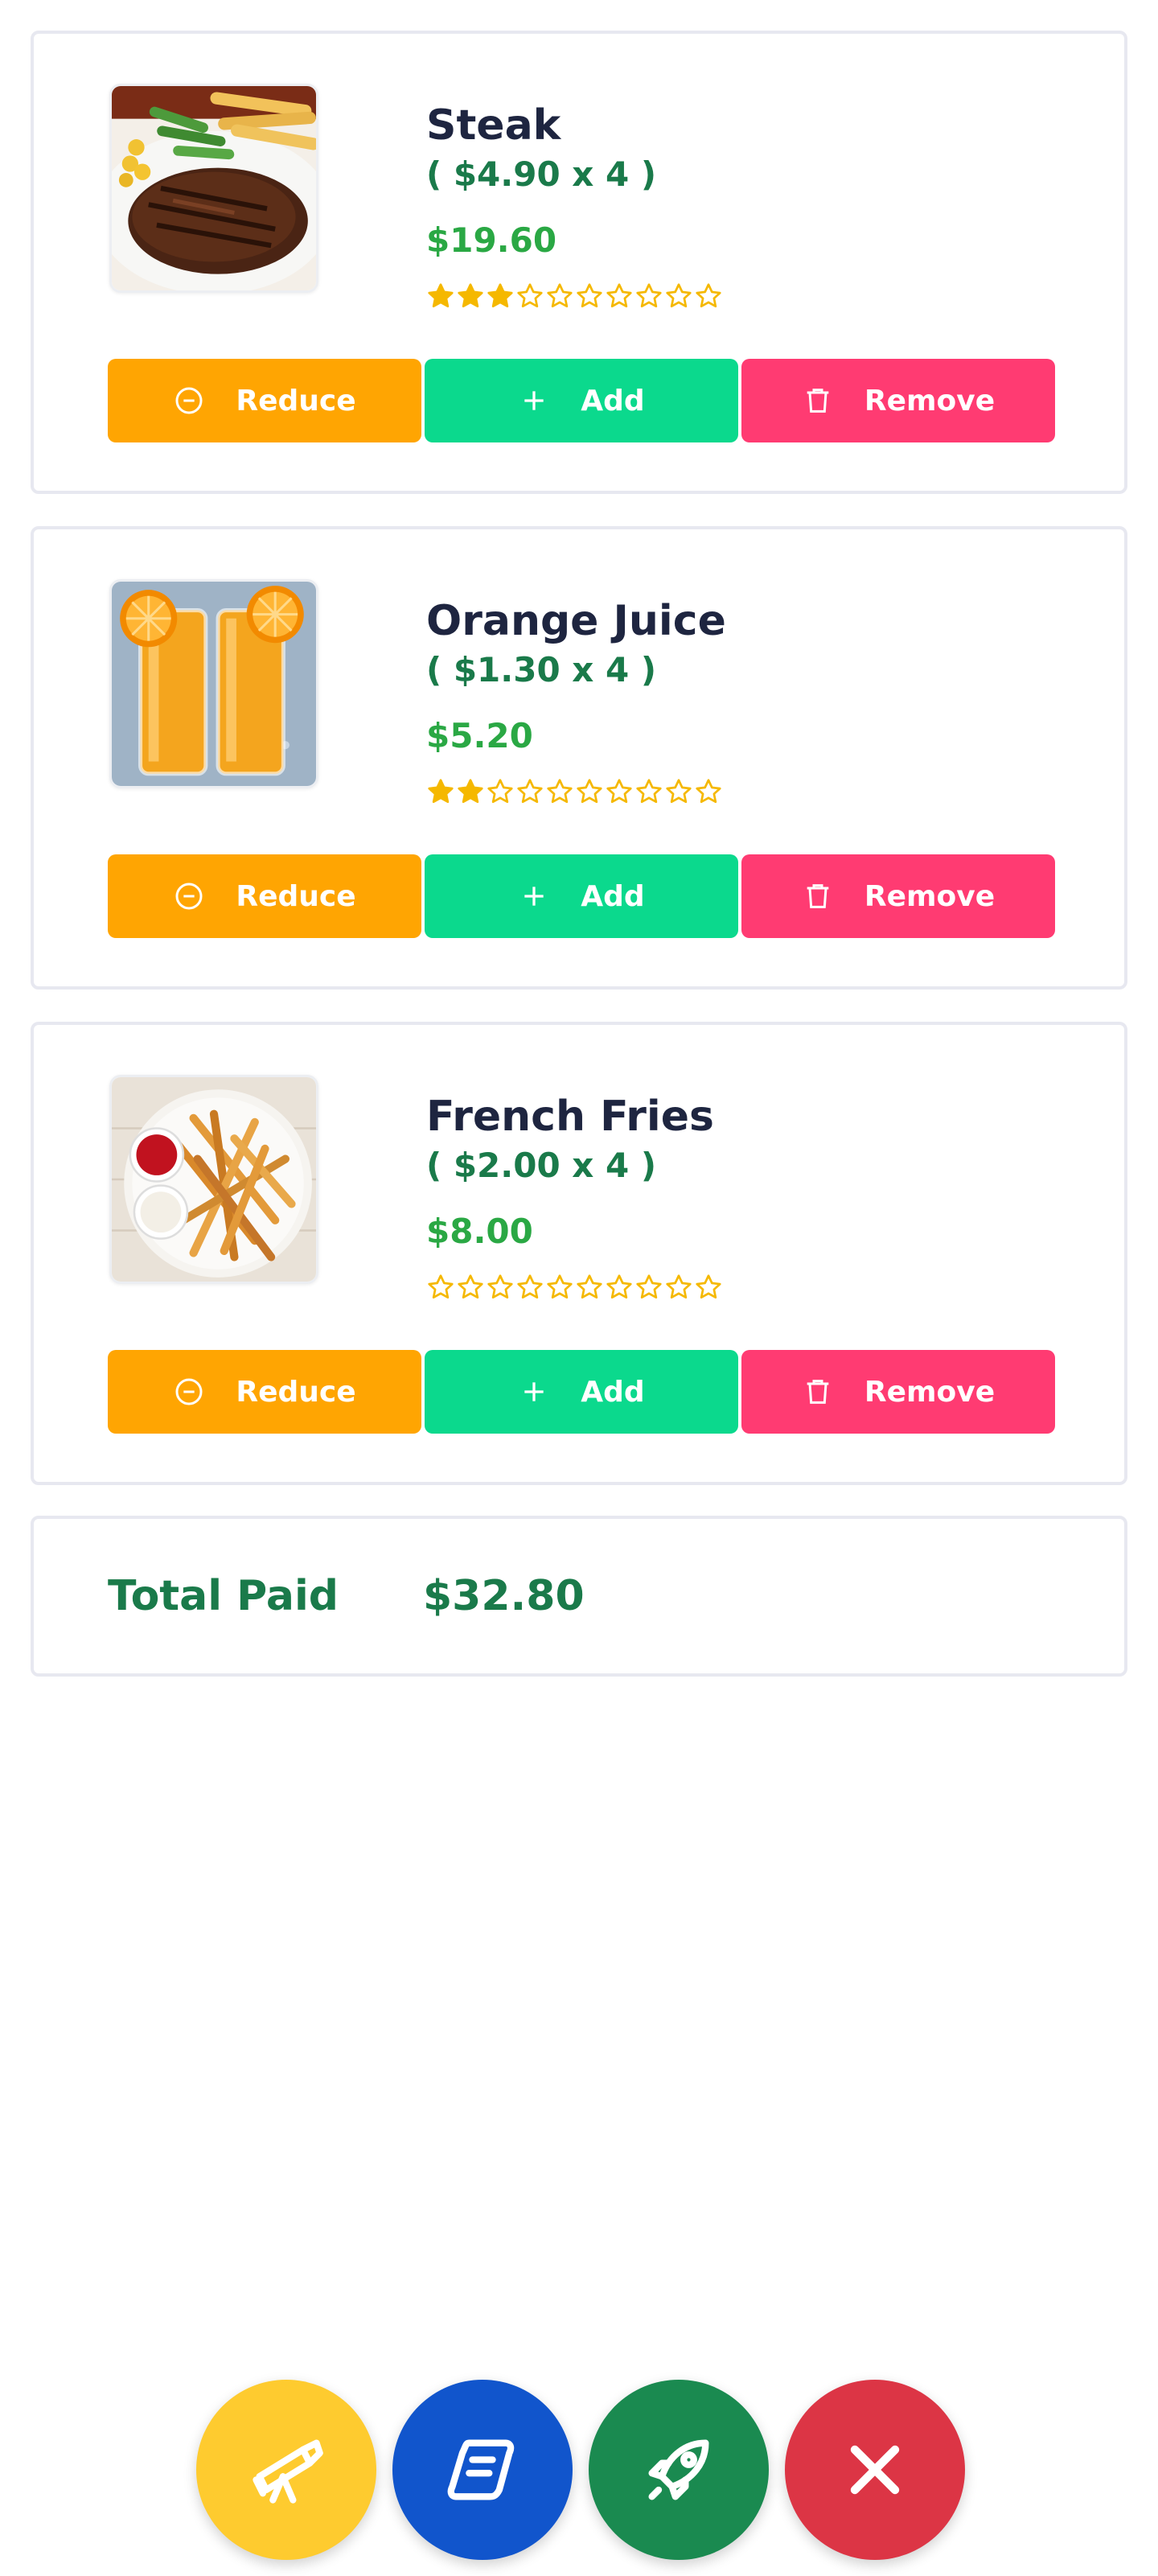 Image resolution: width=1158 pixels, height=2576 pixels. I want to click on telescope-icon, so click(288, 2471).